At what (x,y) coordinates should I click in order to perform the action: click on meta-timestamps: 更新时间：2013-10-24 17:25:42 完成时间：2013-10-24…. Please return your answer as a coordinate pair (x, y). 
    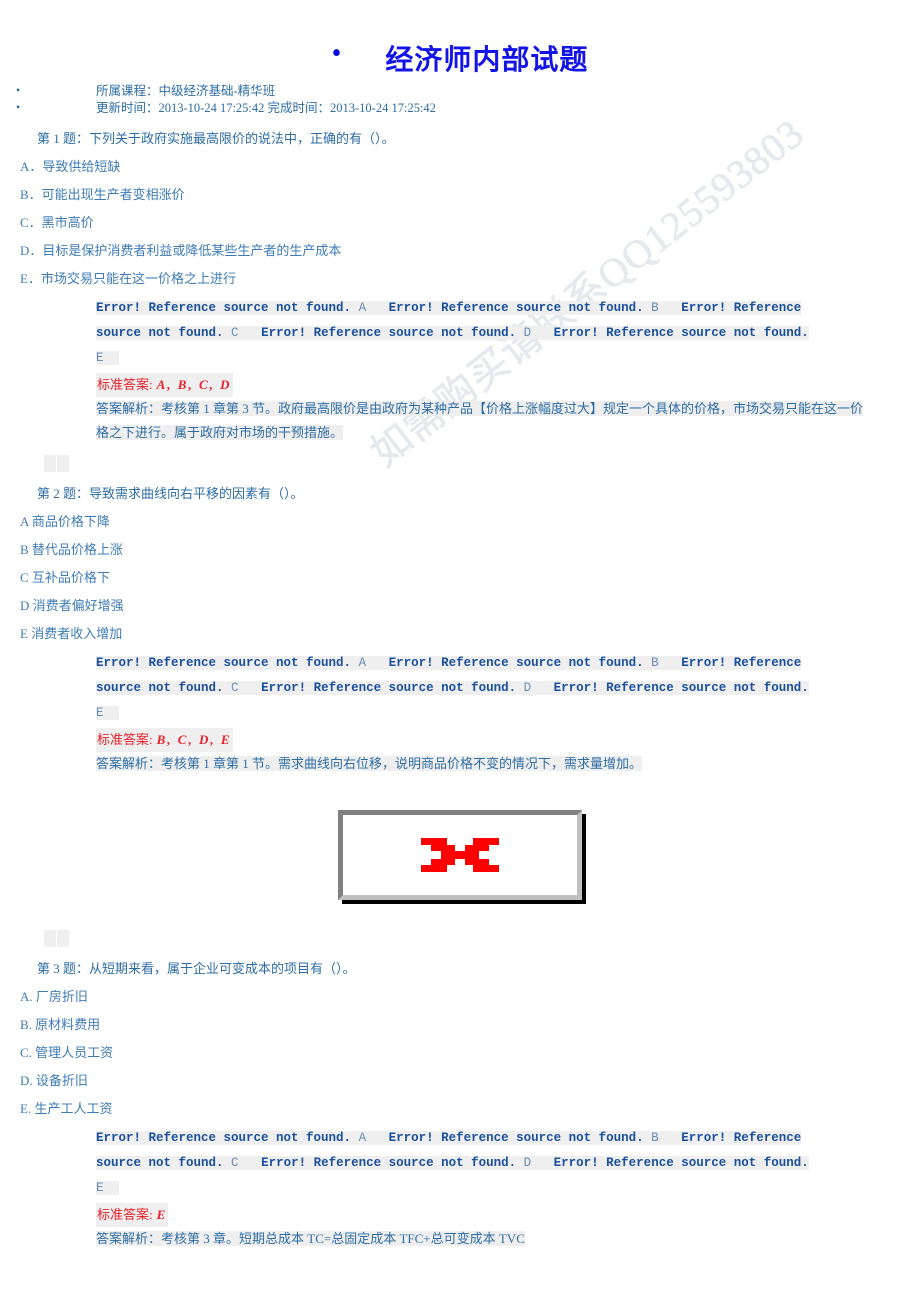
    Looking at the image, I should click on (460, 108).